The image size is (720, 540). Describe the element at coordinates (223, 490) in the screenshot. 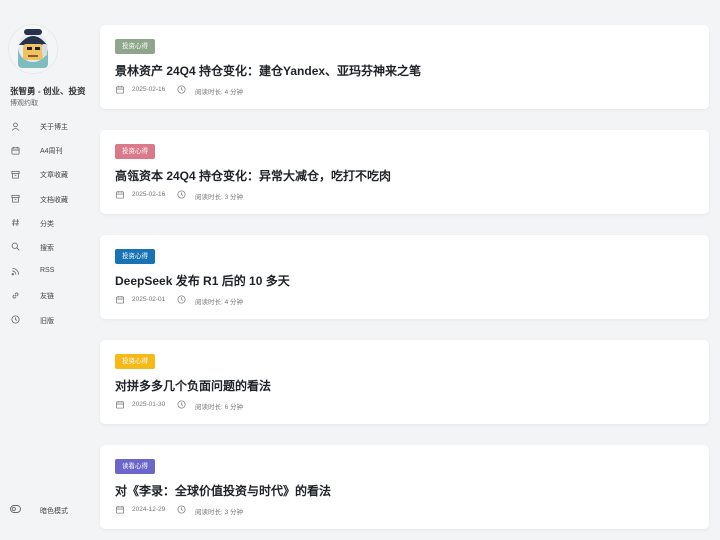

I see `post-title: 对《李录：全球价值投资与时代》的看法` at that location.